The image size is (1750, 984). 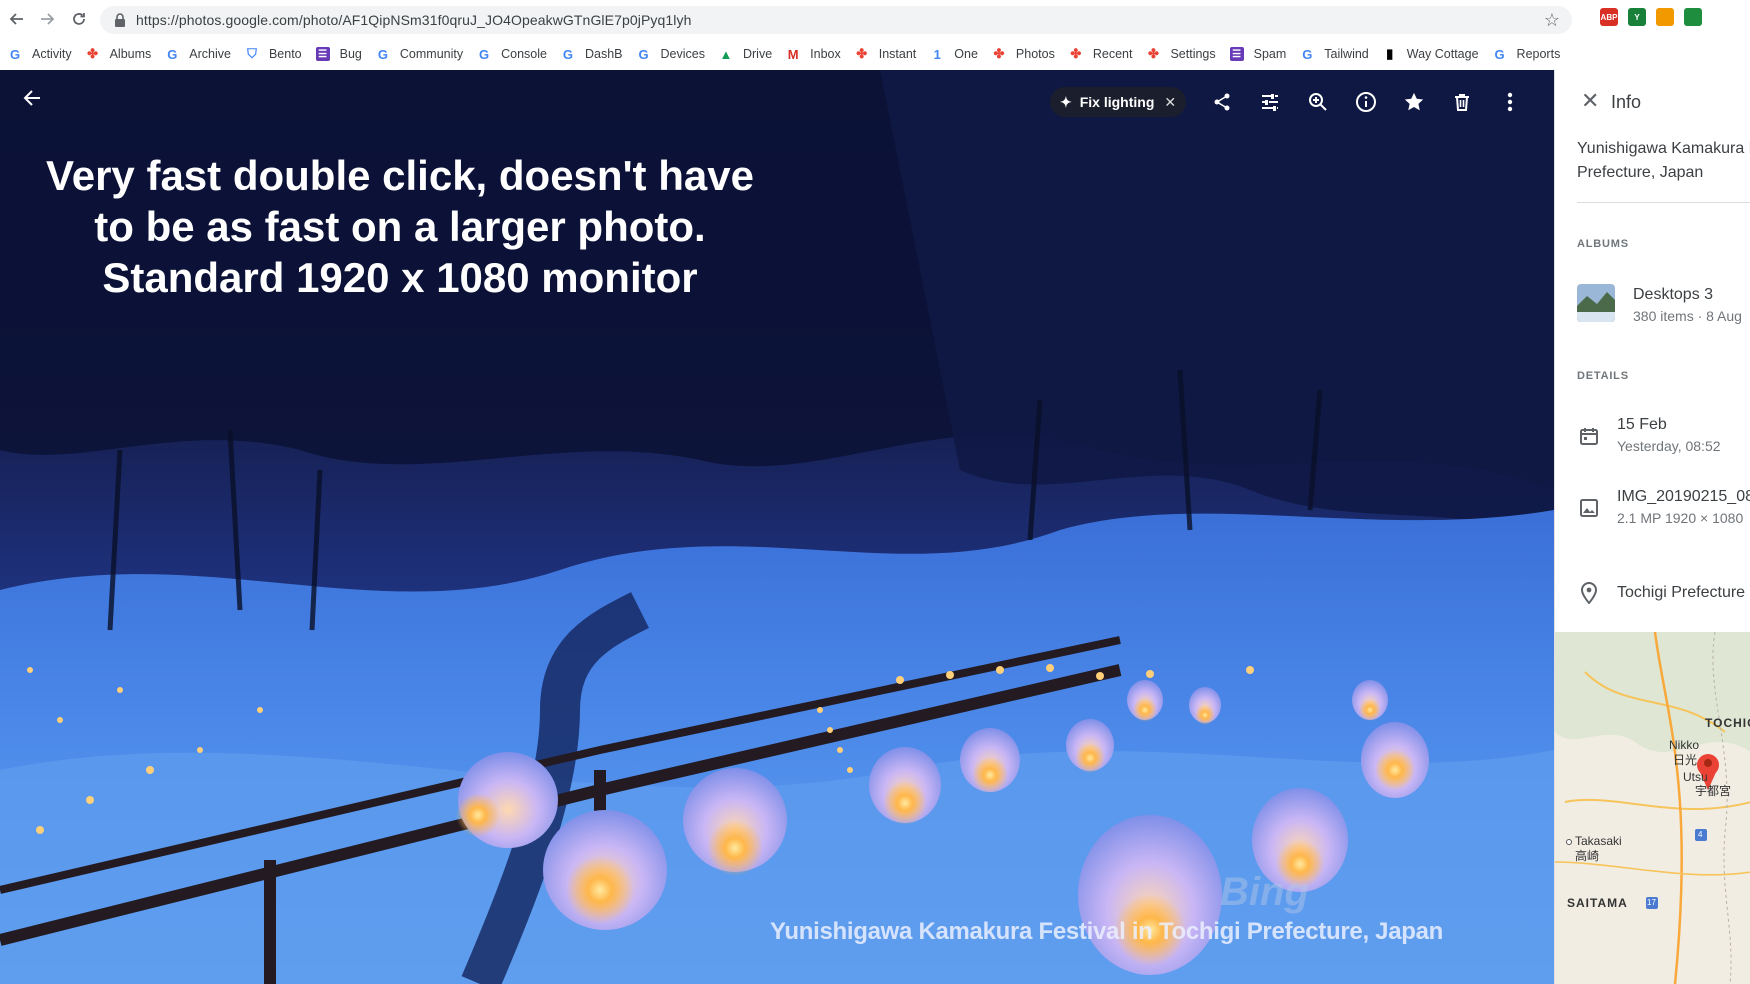 What do you see at coordinates (1673, 295) in the screenshot?
I see `album-name: Desktops 3` at bounding box center [1673, 295].